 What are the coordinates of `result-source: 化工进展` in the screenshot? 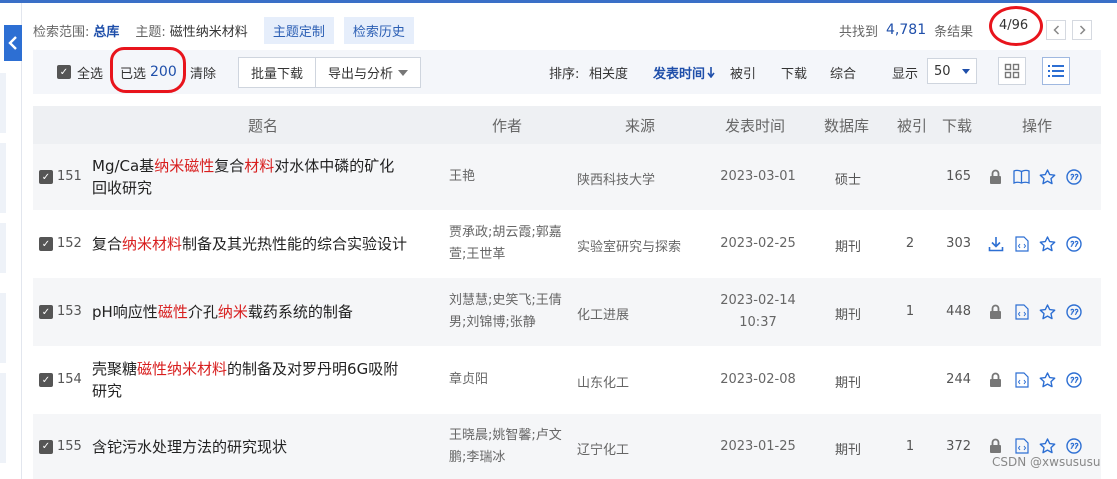 It's located at (603, 313).